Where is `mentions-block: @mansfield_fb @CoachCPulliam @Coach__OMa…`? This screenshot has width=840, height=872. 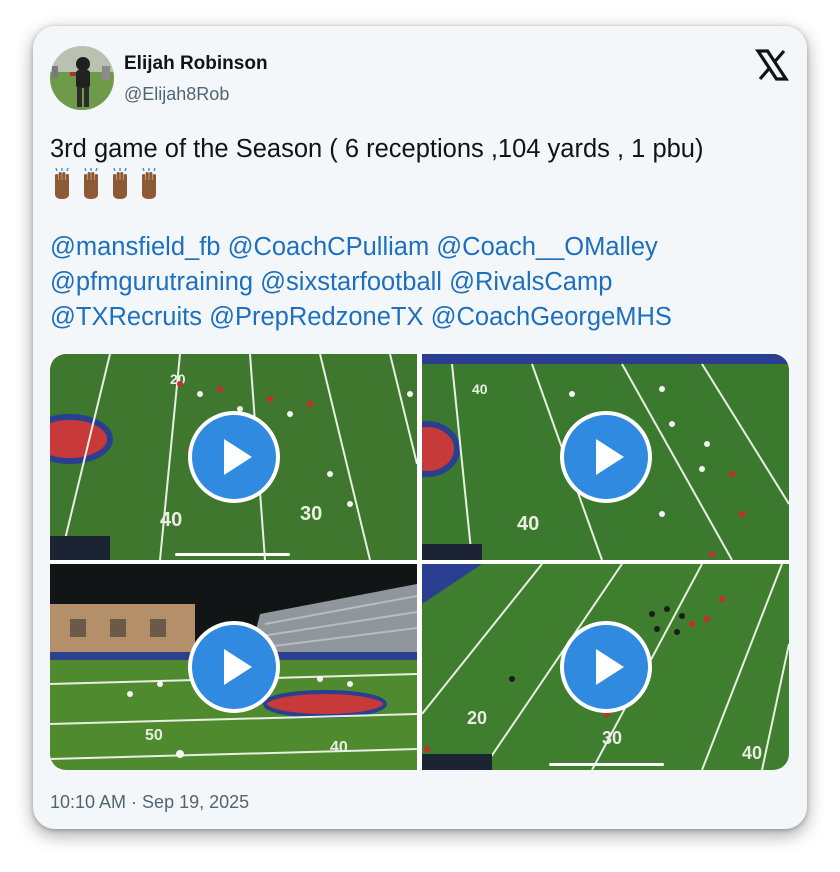
mentions-block: @mansfield_fb @CoachCPulliam @Coach__OMa… is located at coordinates (422, 282).